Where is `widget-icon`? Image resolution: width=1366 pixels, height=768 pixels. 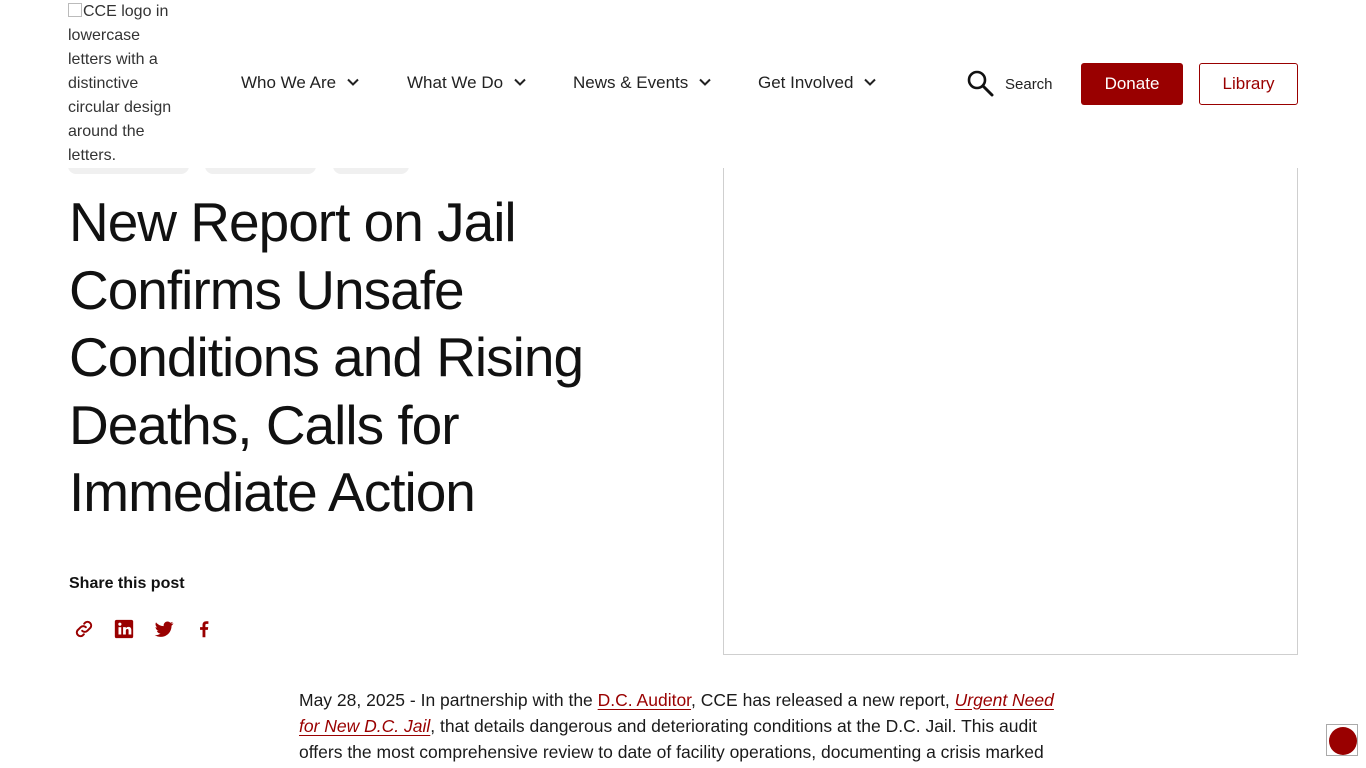
widget-icon is located at coordinates (1343, 741).